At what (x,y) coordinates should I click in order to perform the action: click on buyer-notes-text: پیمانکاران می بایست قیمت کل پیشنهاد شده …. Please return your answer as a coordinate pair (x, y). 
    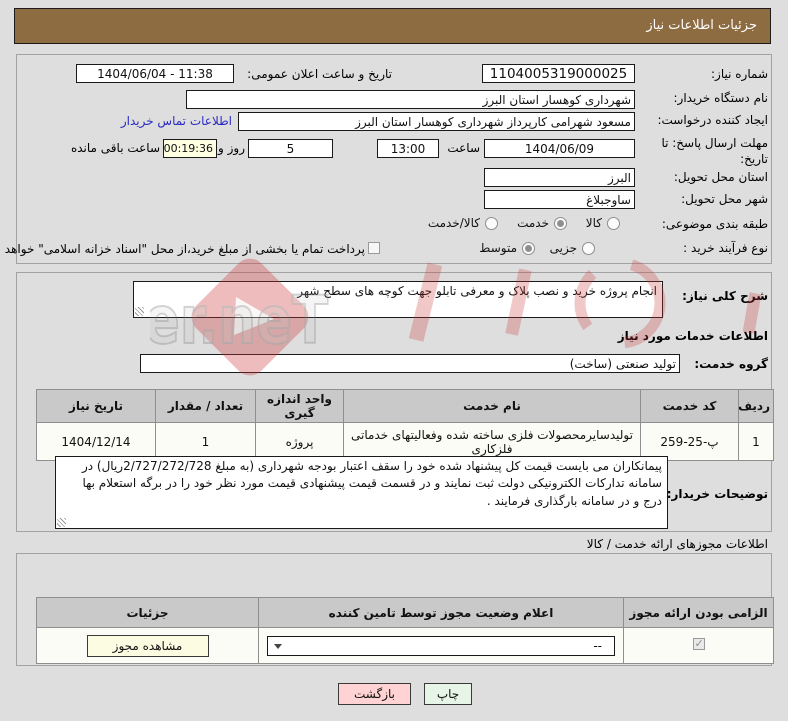
    Looking at the image, I should click on (371, 483).